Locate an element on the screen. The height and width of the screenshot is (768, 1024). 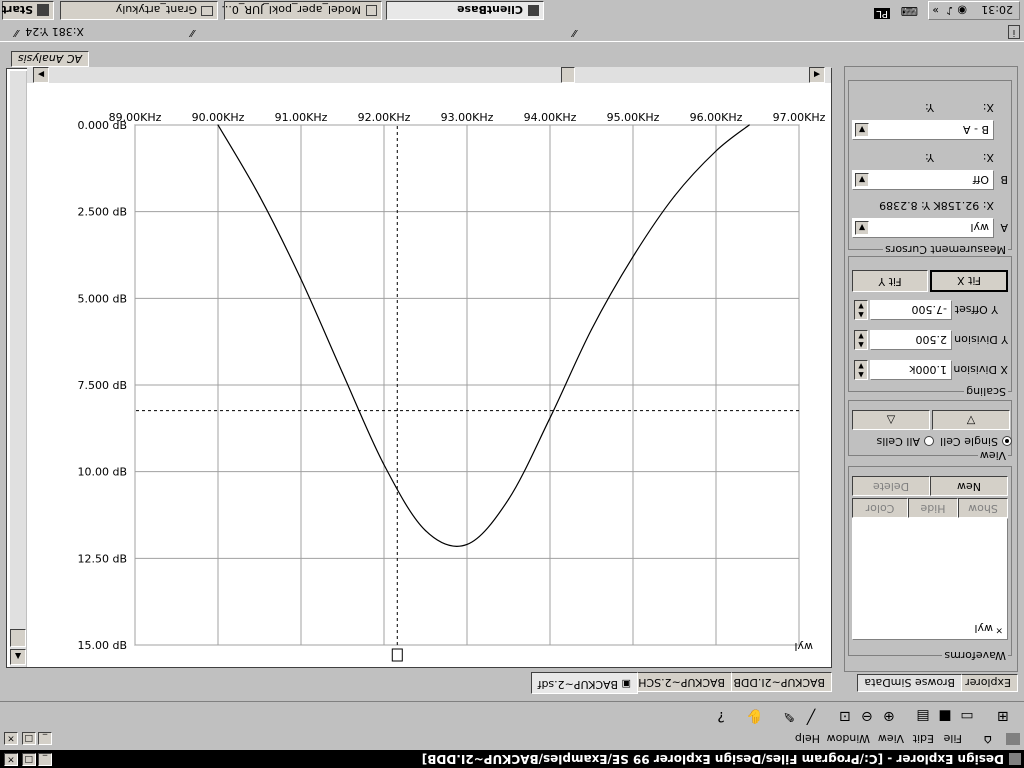
probe-icon: ✎ is located at coordinates (789, 716).